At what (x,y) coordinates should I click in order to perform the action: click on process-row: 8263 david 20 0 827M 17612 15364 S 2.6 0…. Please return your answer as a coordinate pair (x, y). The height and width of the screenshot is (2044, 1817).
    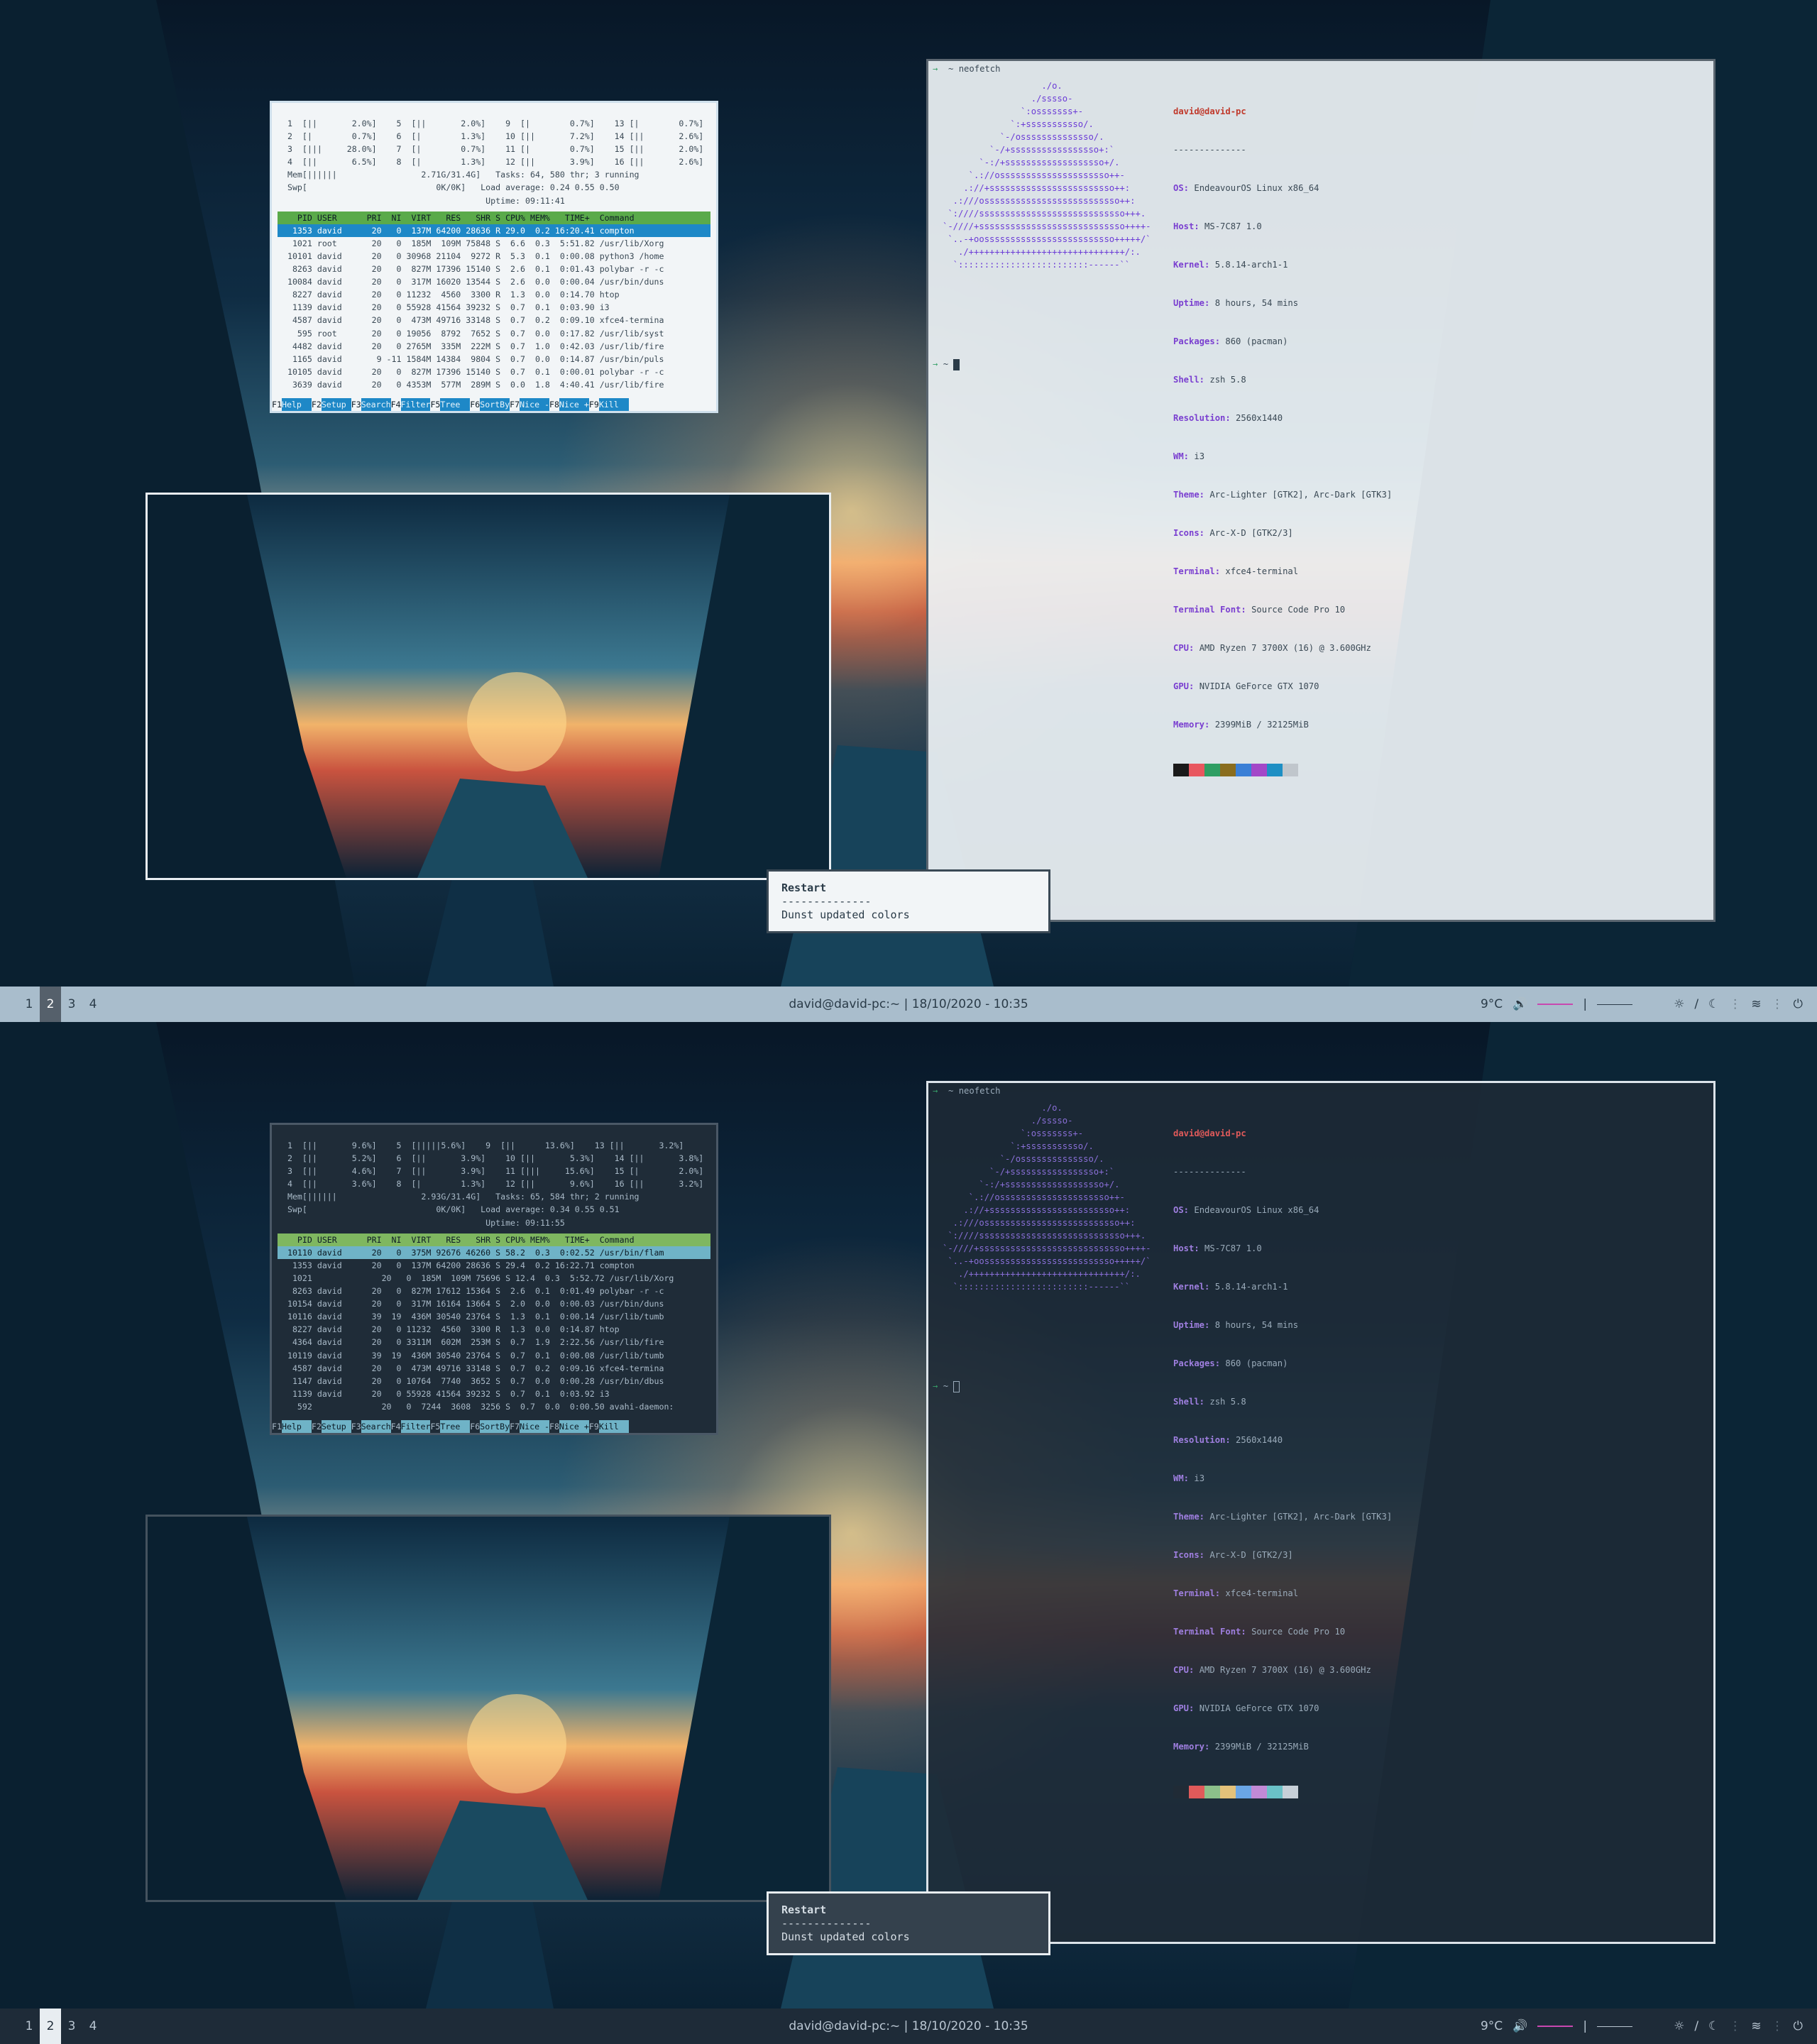
    Looking at the image, I should click on (494, 1291).